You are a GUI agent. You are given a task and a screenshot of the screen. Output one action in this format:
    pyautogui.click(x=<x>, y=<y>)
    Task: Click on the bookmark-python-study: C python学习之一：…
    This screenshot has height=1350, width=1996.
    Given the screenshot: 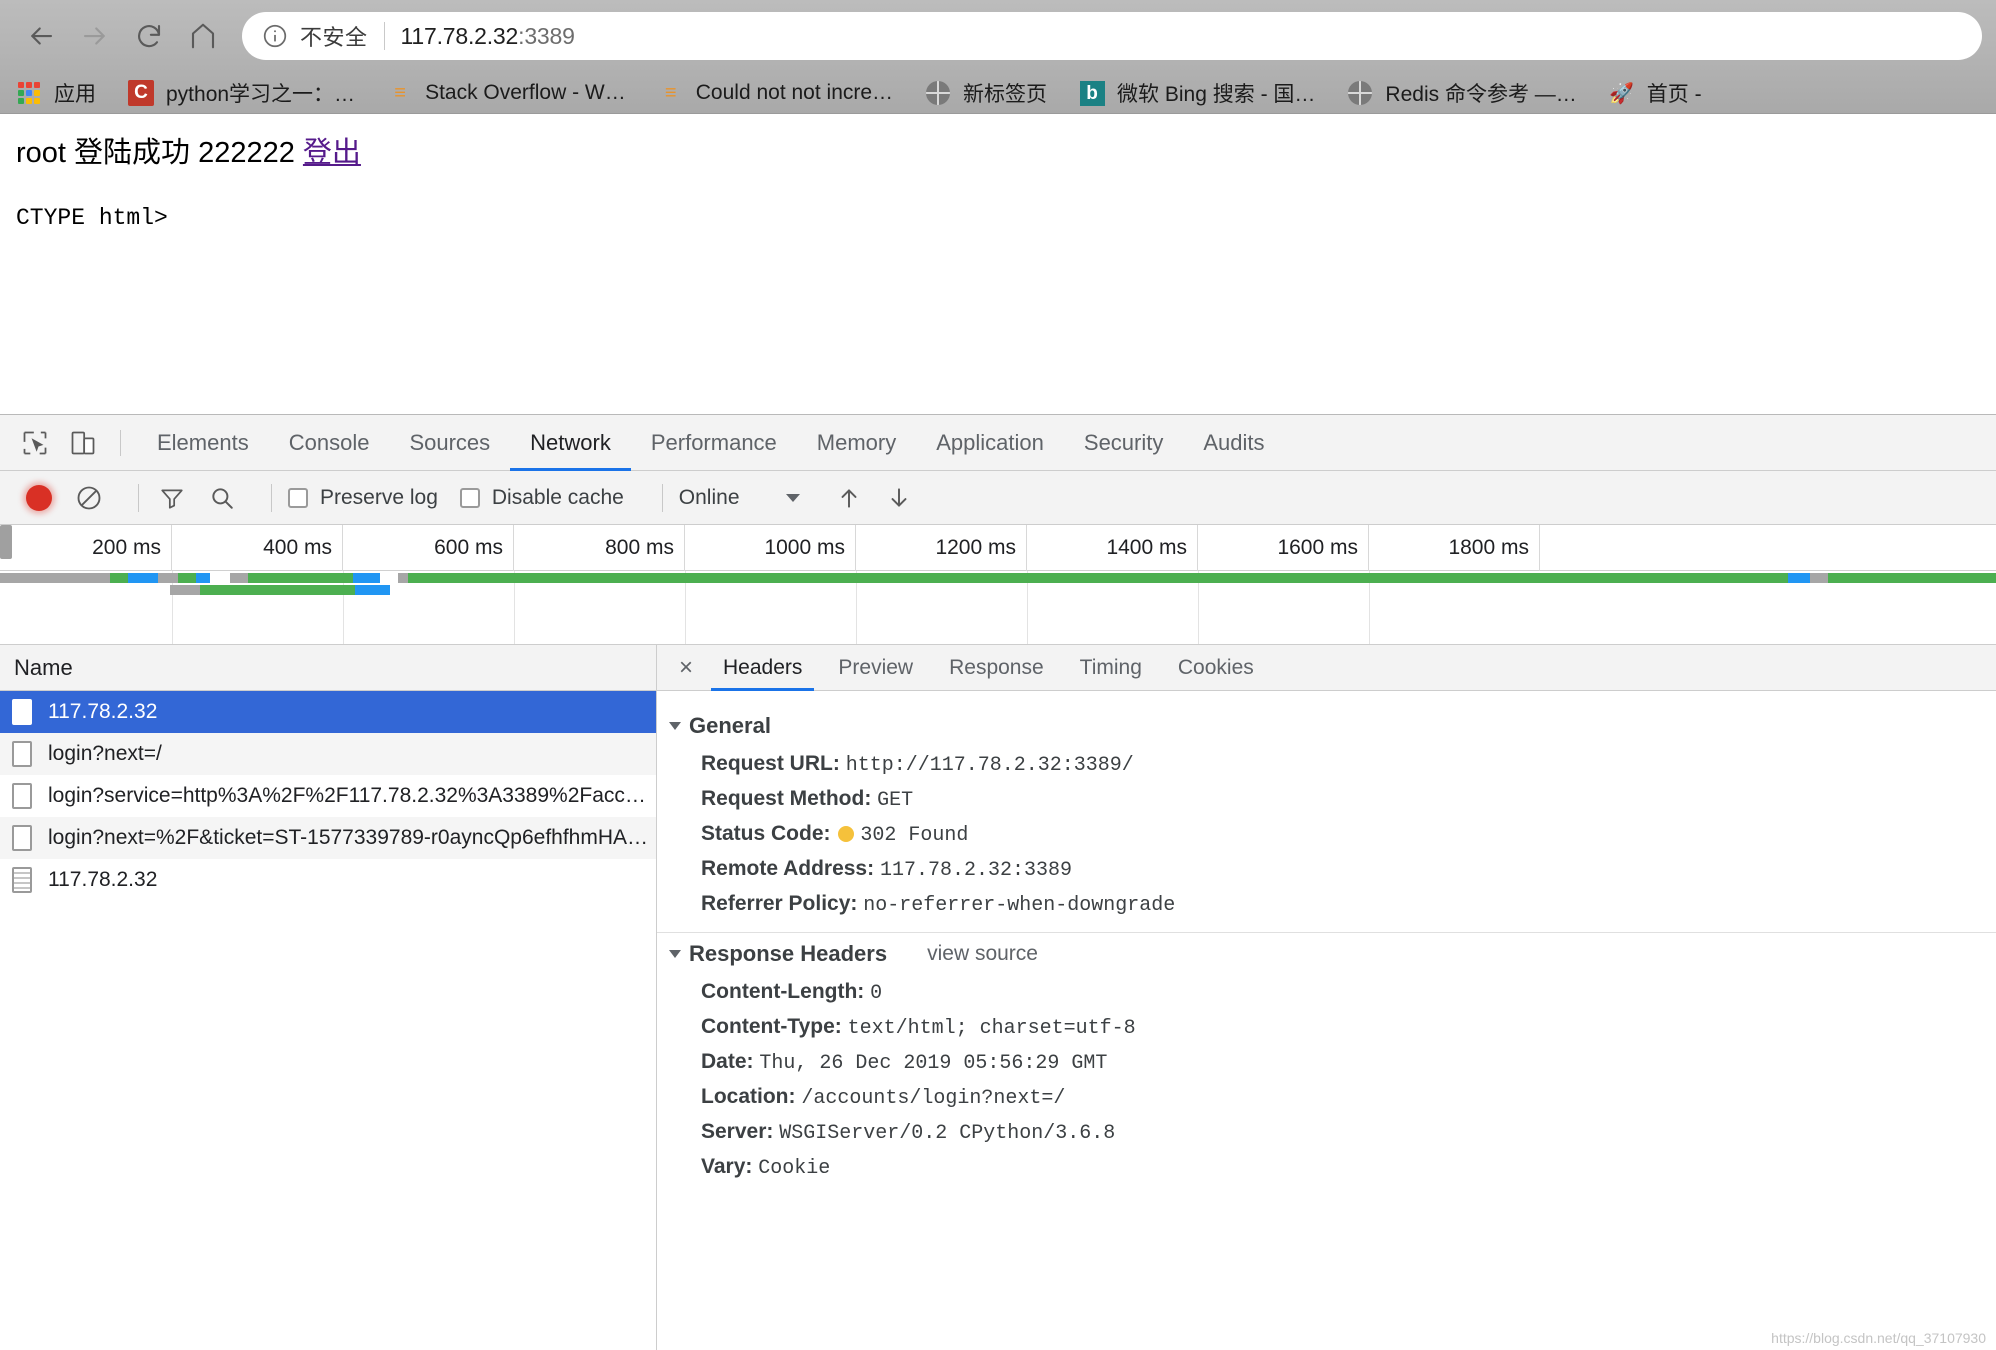 What is the action you would take?
    pyautogui.click(x=241, y=93)
    